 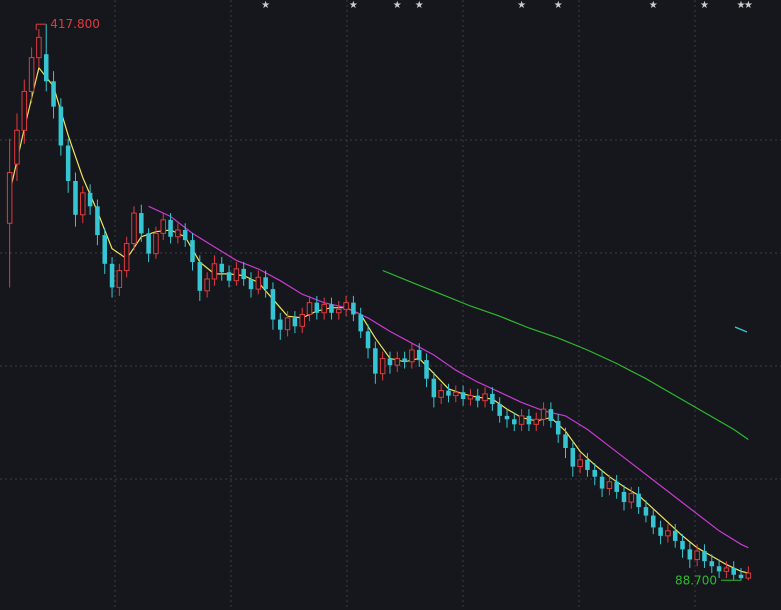 What do you see at coordinates (75, 24) in the screenshot?
I see `max-price-label: 417.800` at bounding box center [75, 24].